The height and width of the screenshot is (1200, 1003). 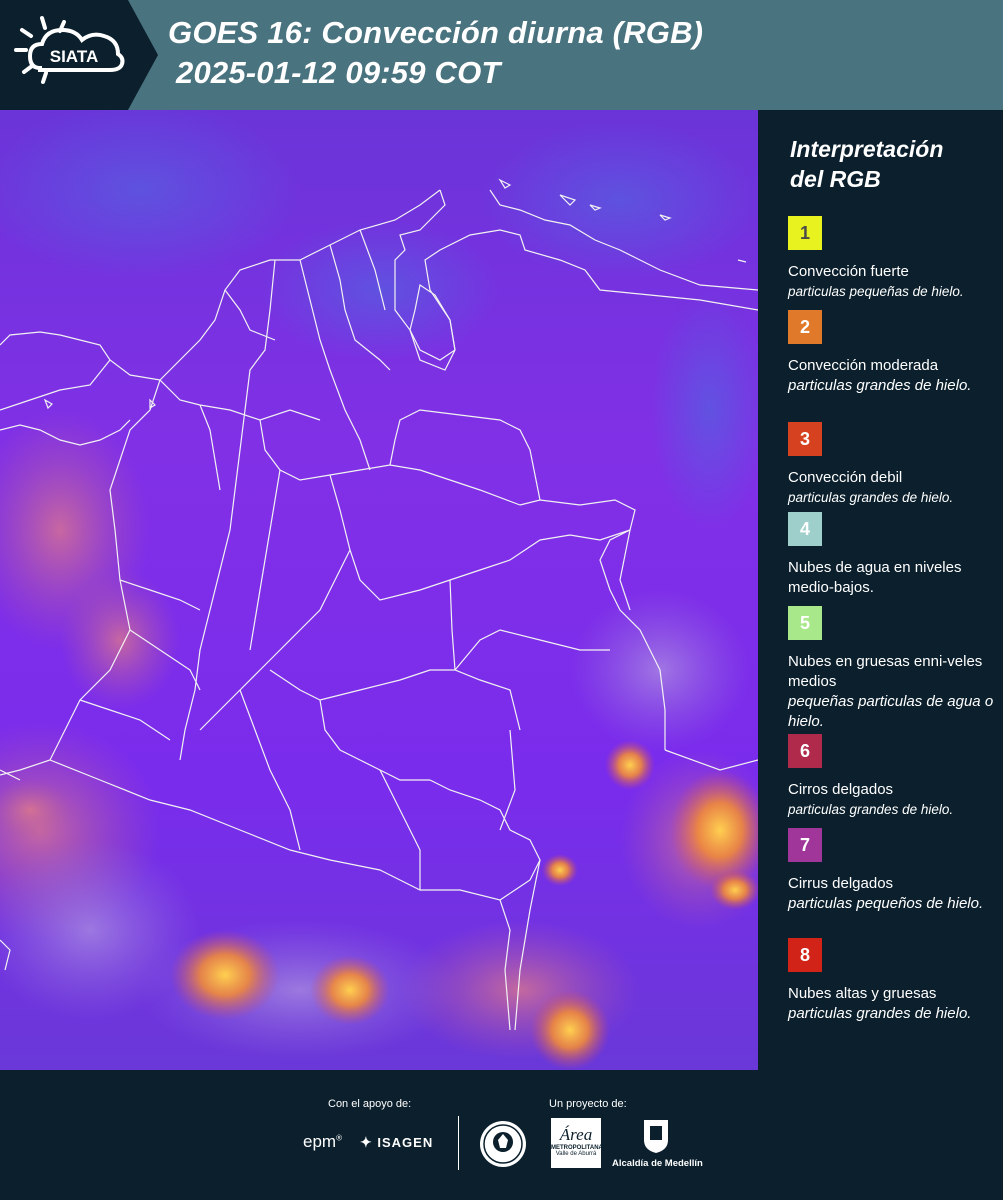 I want to click on legend-item-name: Convección fuerte, so click(x=848, y=271).